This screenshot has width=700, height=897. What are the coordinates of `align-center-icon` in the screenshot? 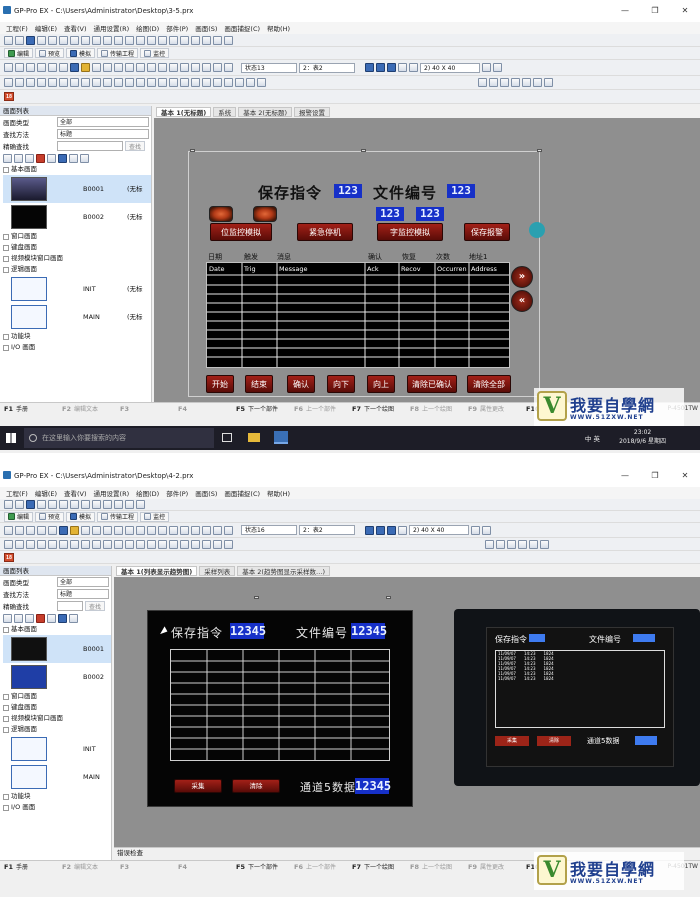 It's located at (19, 544).